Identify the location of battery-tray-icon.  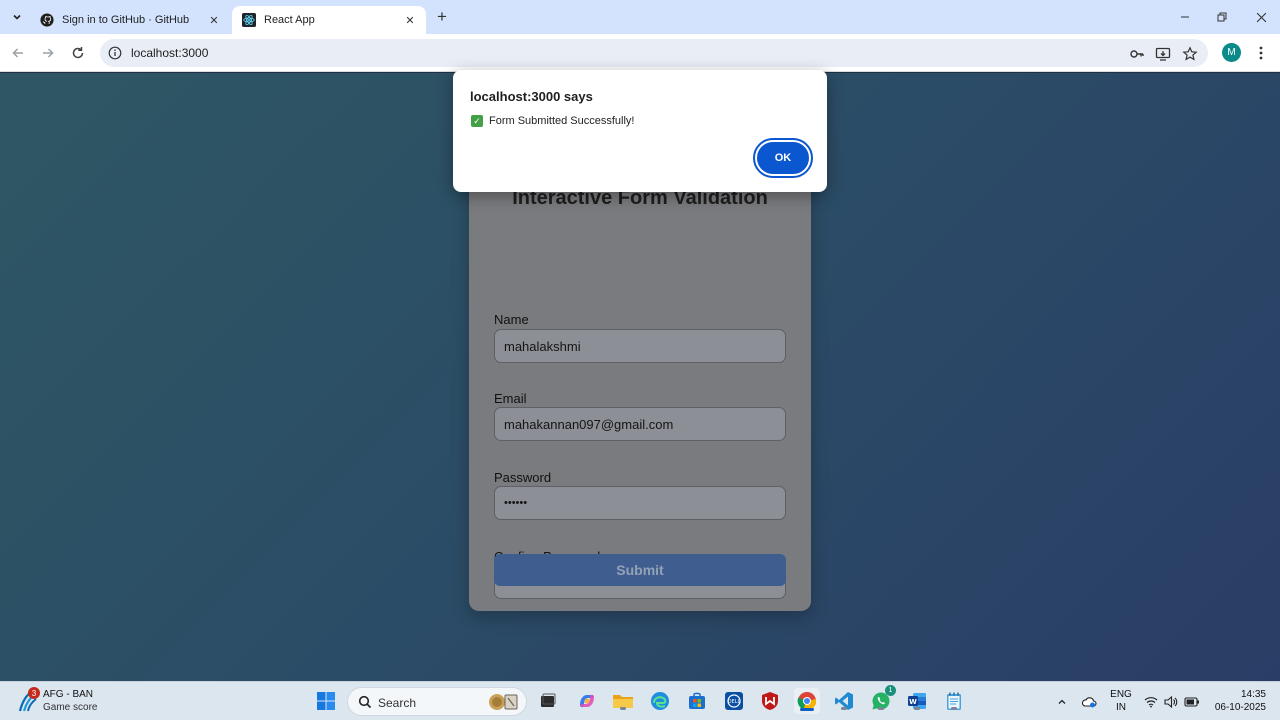
(1192, 701).